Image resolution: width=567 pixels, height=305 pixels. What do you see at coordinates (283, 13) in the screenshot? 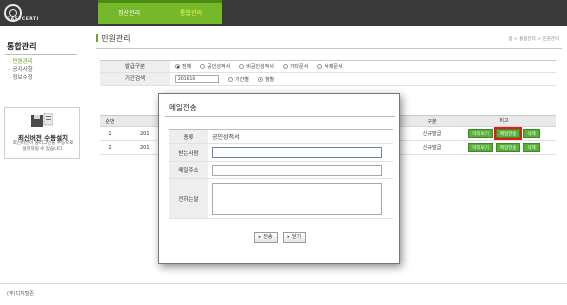
I see `top-bar: EASYCERTI 정산관리 통합관리` at bounding box center [283, 13].